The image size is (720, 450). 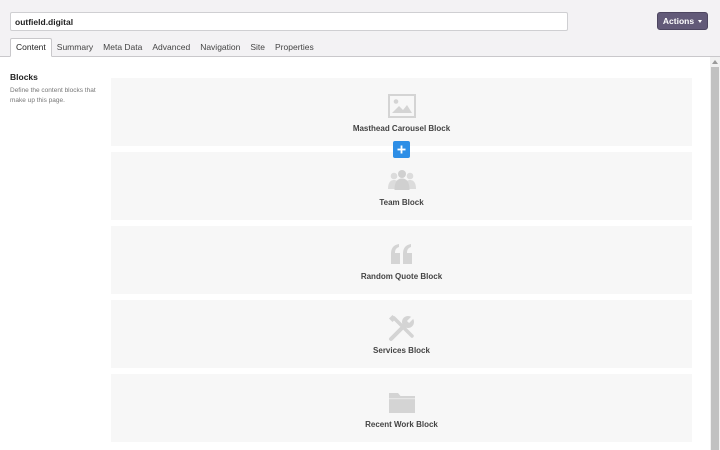 I want to click on block-item-masthead-carousel: Masthead Carousel Block, so click(x=401, y=112).